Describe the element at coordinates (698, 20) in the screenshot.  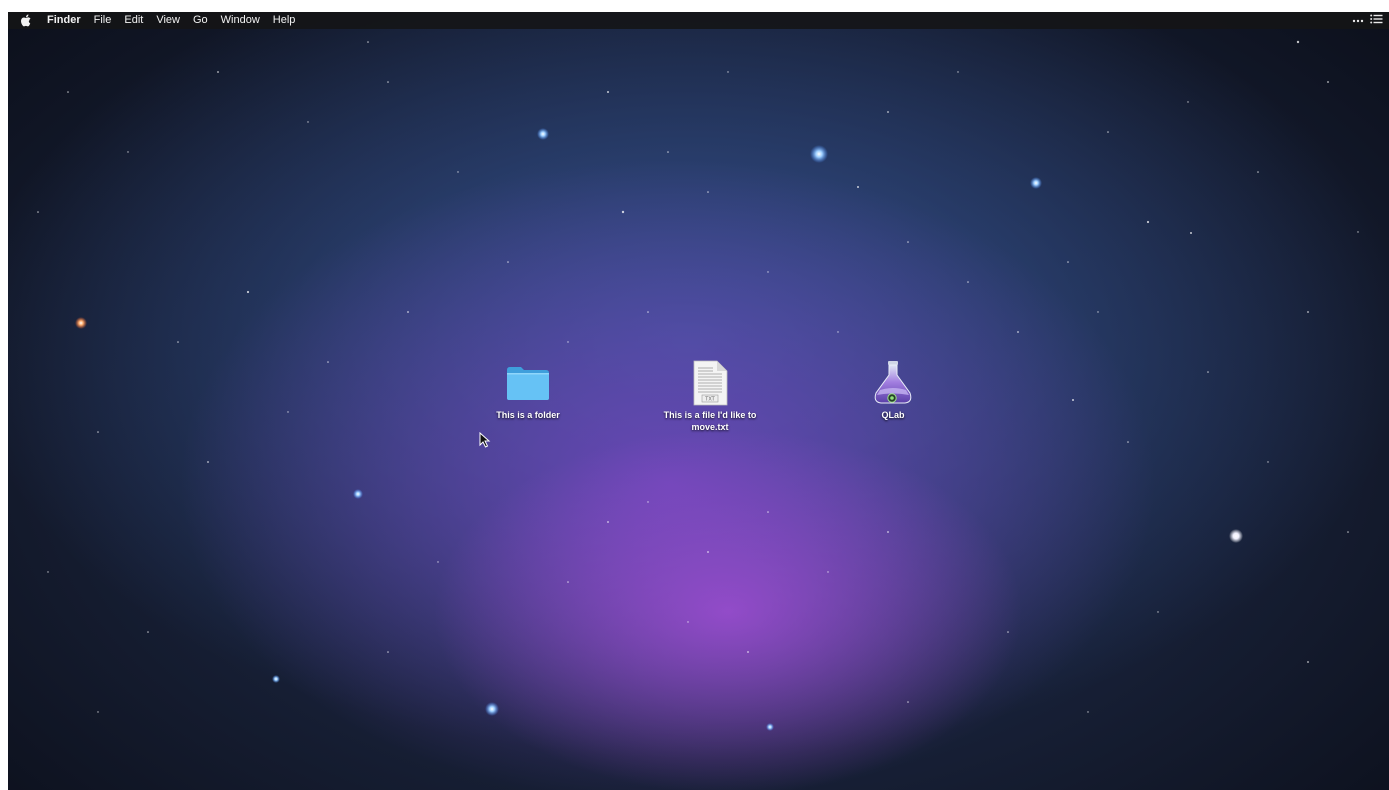
I see `menu-bar: Finder File Edit View Go Window Help` at that location.